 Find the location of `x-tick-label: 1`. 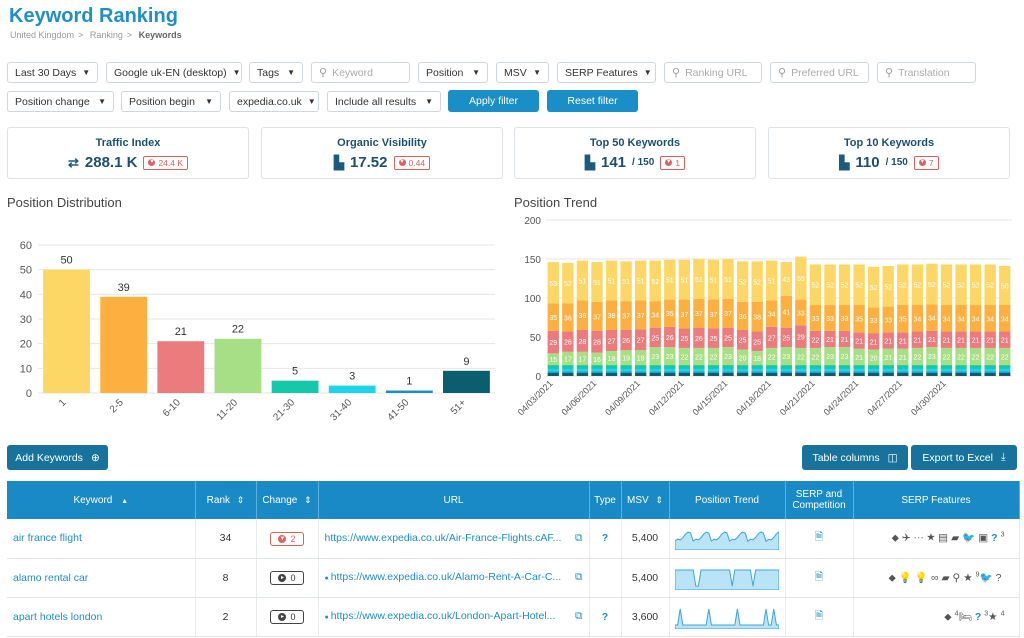

x-tick-label: 1 is located at coordinates (63, 403).